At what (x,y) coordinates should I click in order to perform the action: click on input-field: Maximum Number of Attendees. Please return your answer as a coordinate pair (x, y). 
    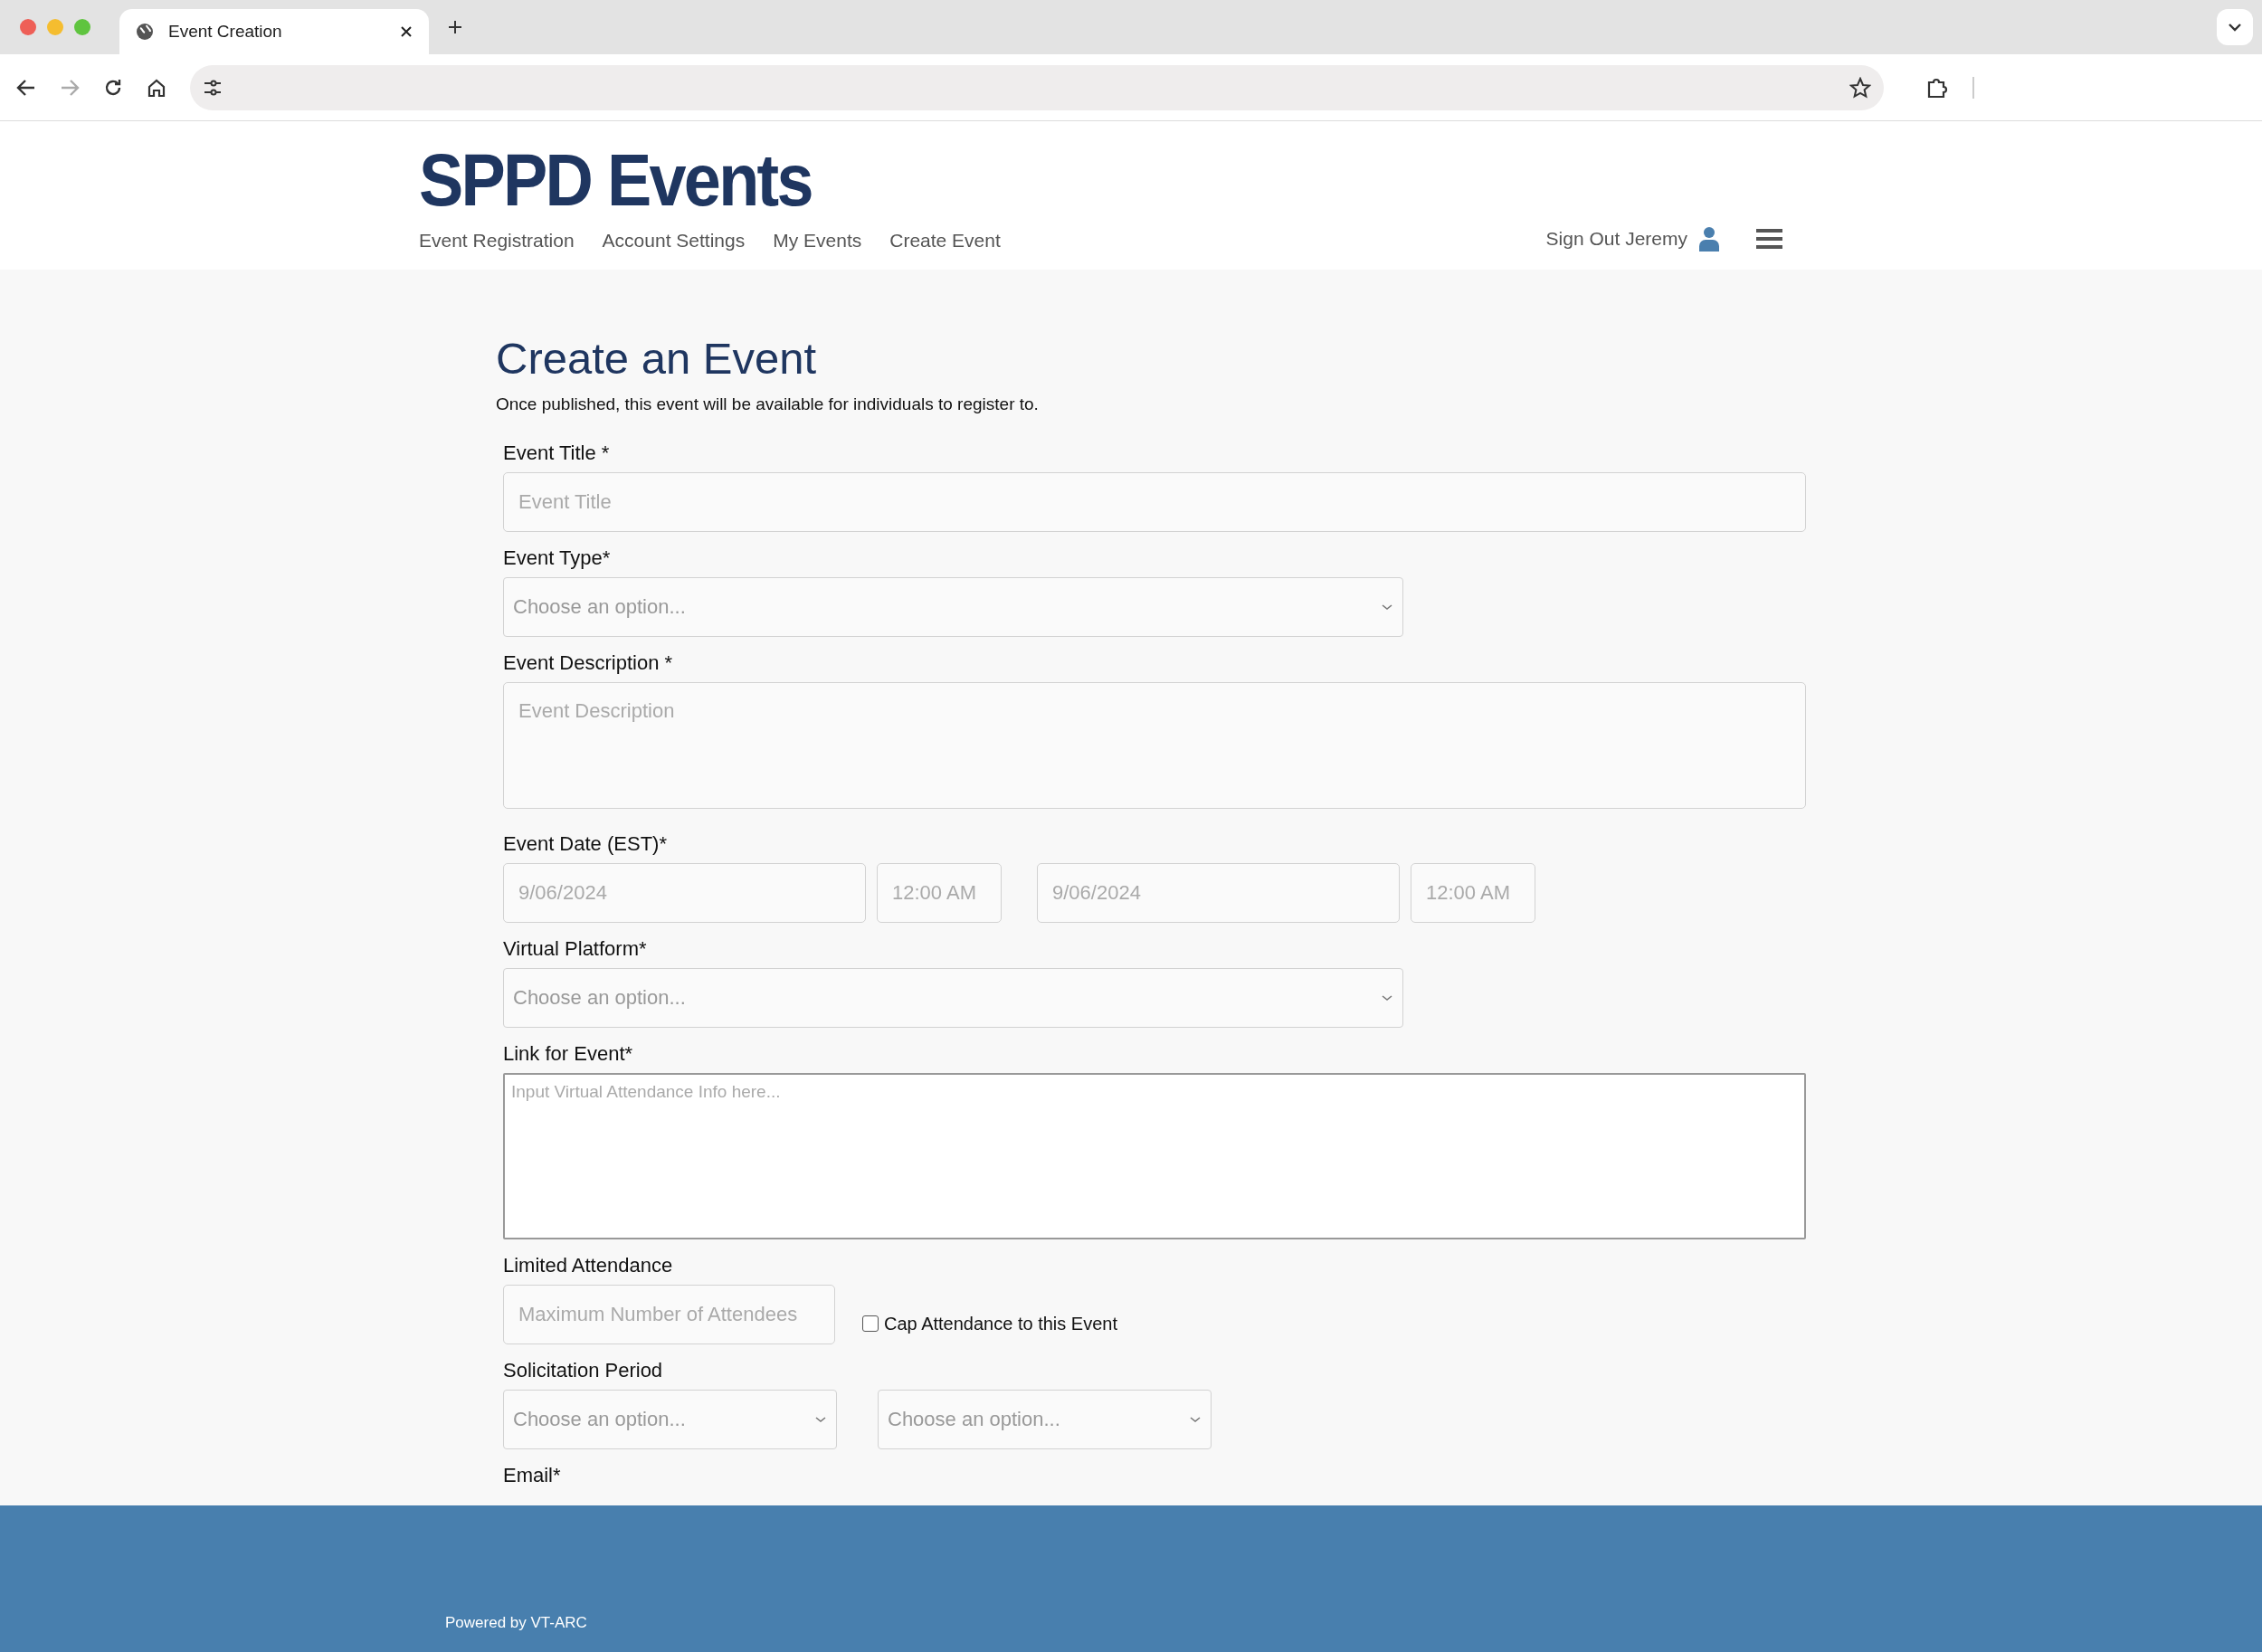
    Looking at the image, I should click on (669, 1314).